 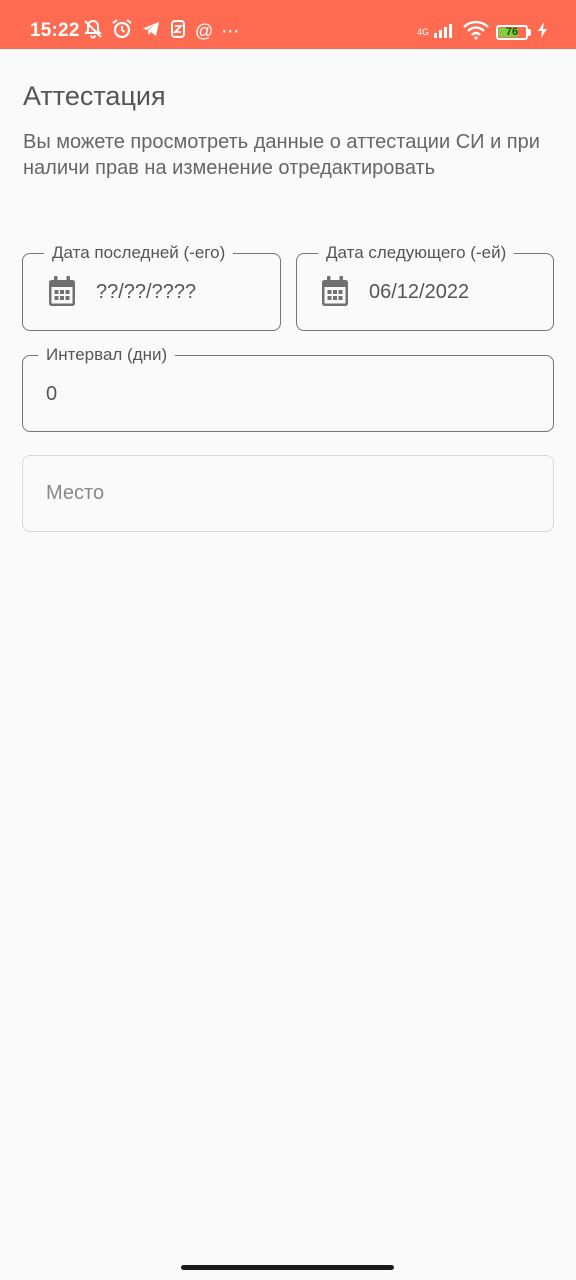 I want to click on interval-label: Интервал (дни), so click(x=107, y=355).